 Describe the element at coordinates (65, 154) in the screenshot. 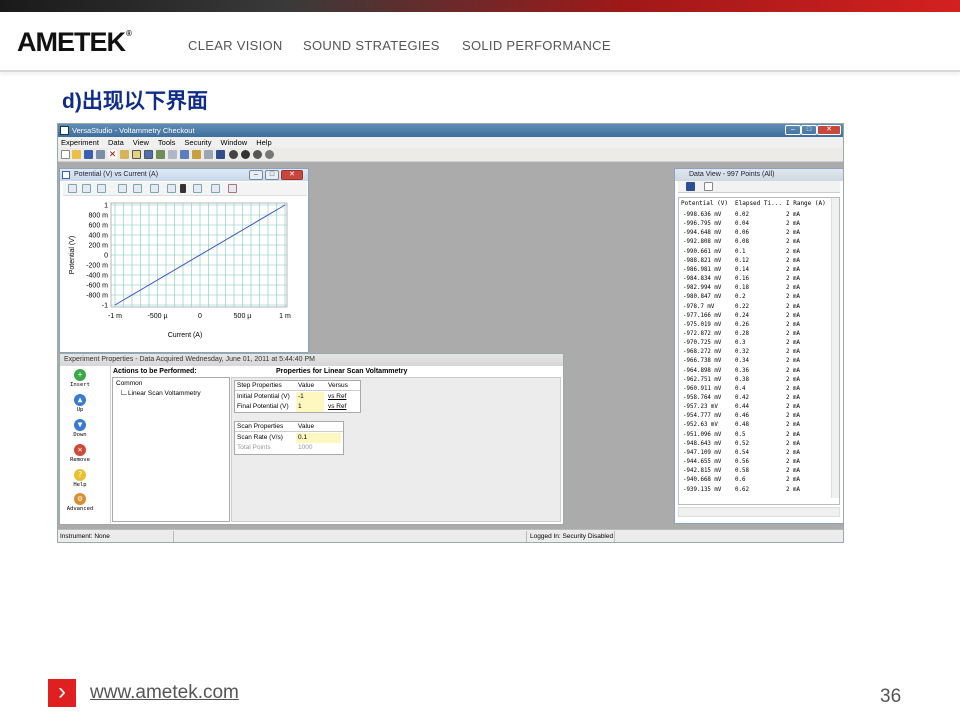

I see `new-file-icon` at that location.